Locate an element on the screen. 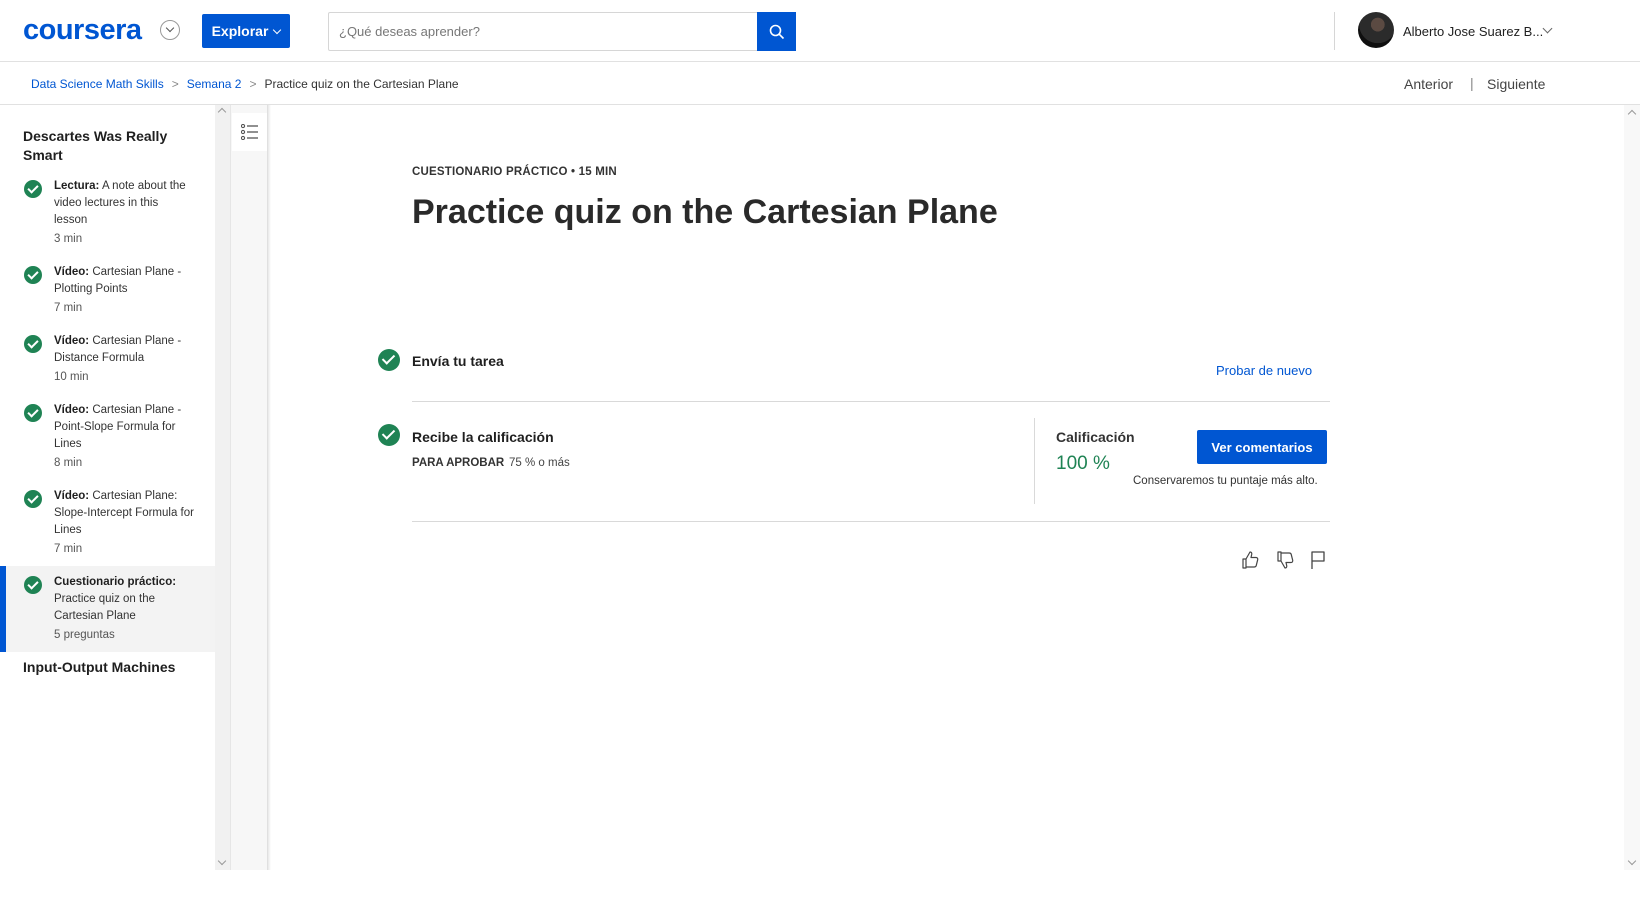 The height and width of the screenshot is (909, 1640). previous-link: Anterior is located at coordinates (1428, 84).